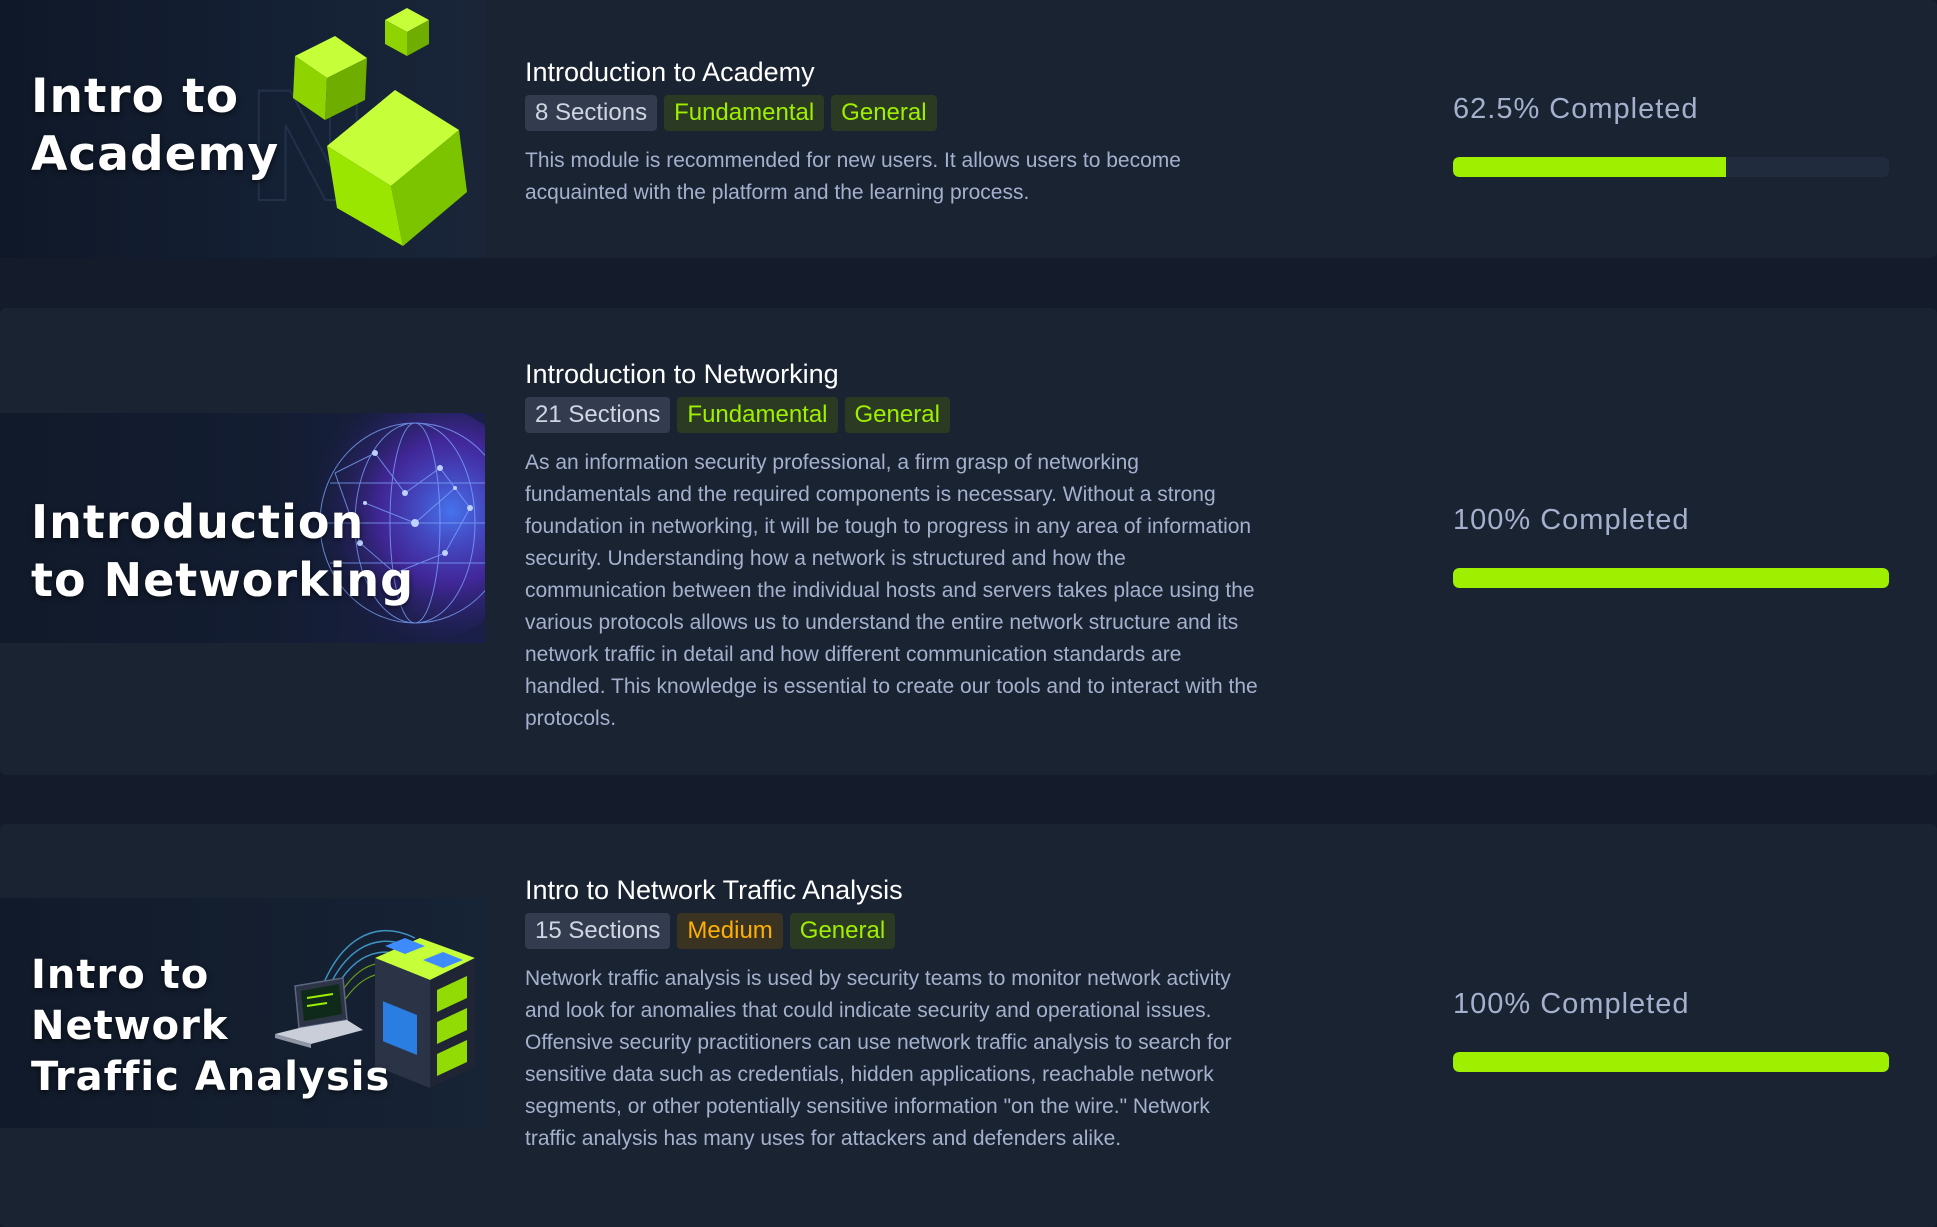 The width and height of the screenshot is (1937, 1227). What do you see at coordinates (155, 125) in the screenshot?
I see `thumbnail-title: Intro to Academy` at bounding box center [155, 125].